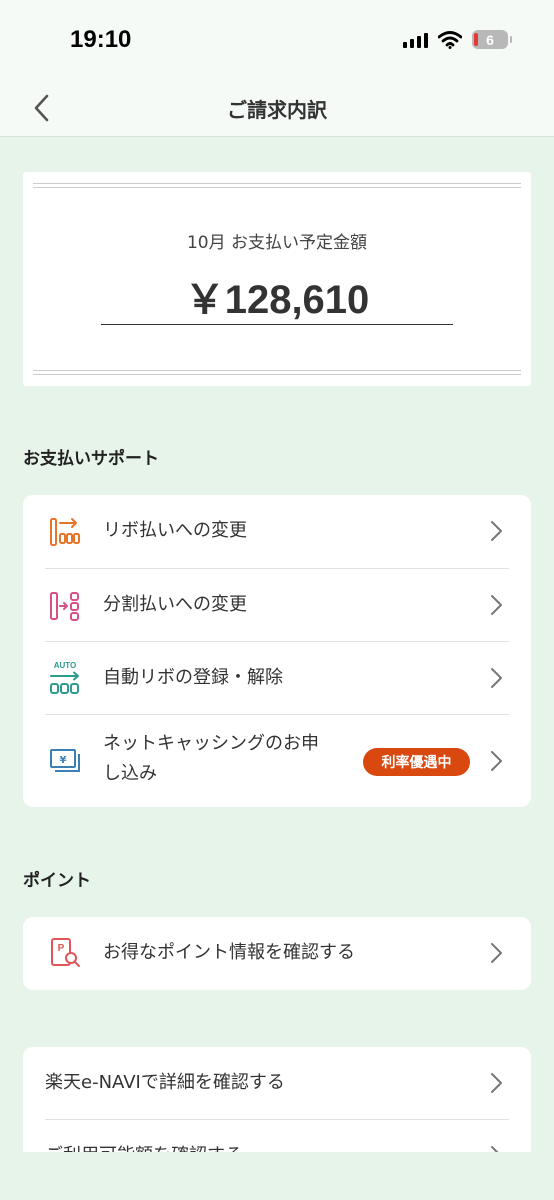  What do you see at coordinates (277, 300) in the screenshot?
I see `amount-value: ￥128,610` at bounding box center [277, 300].